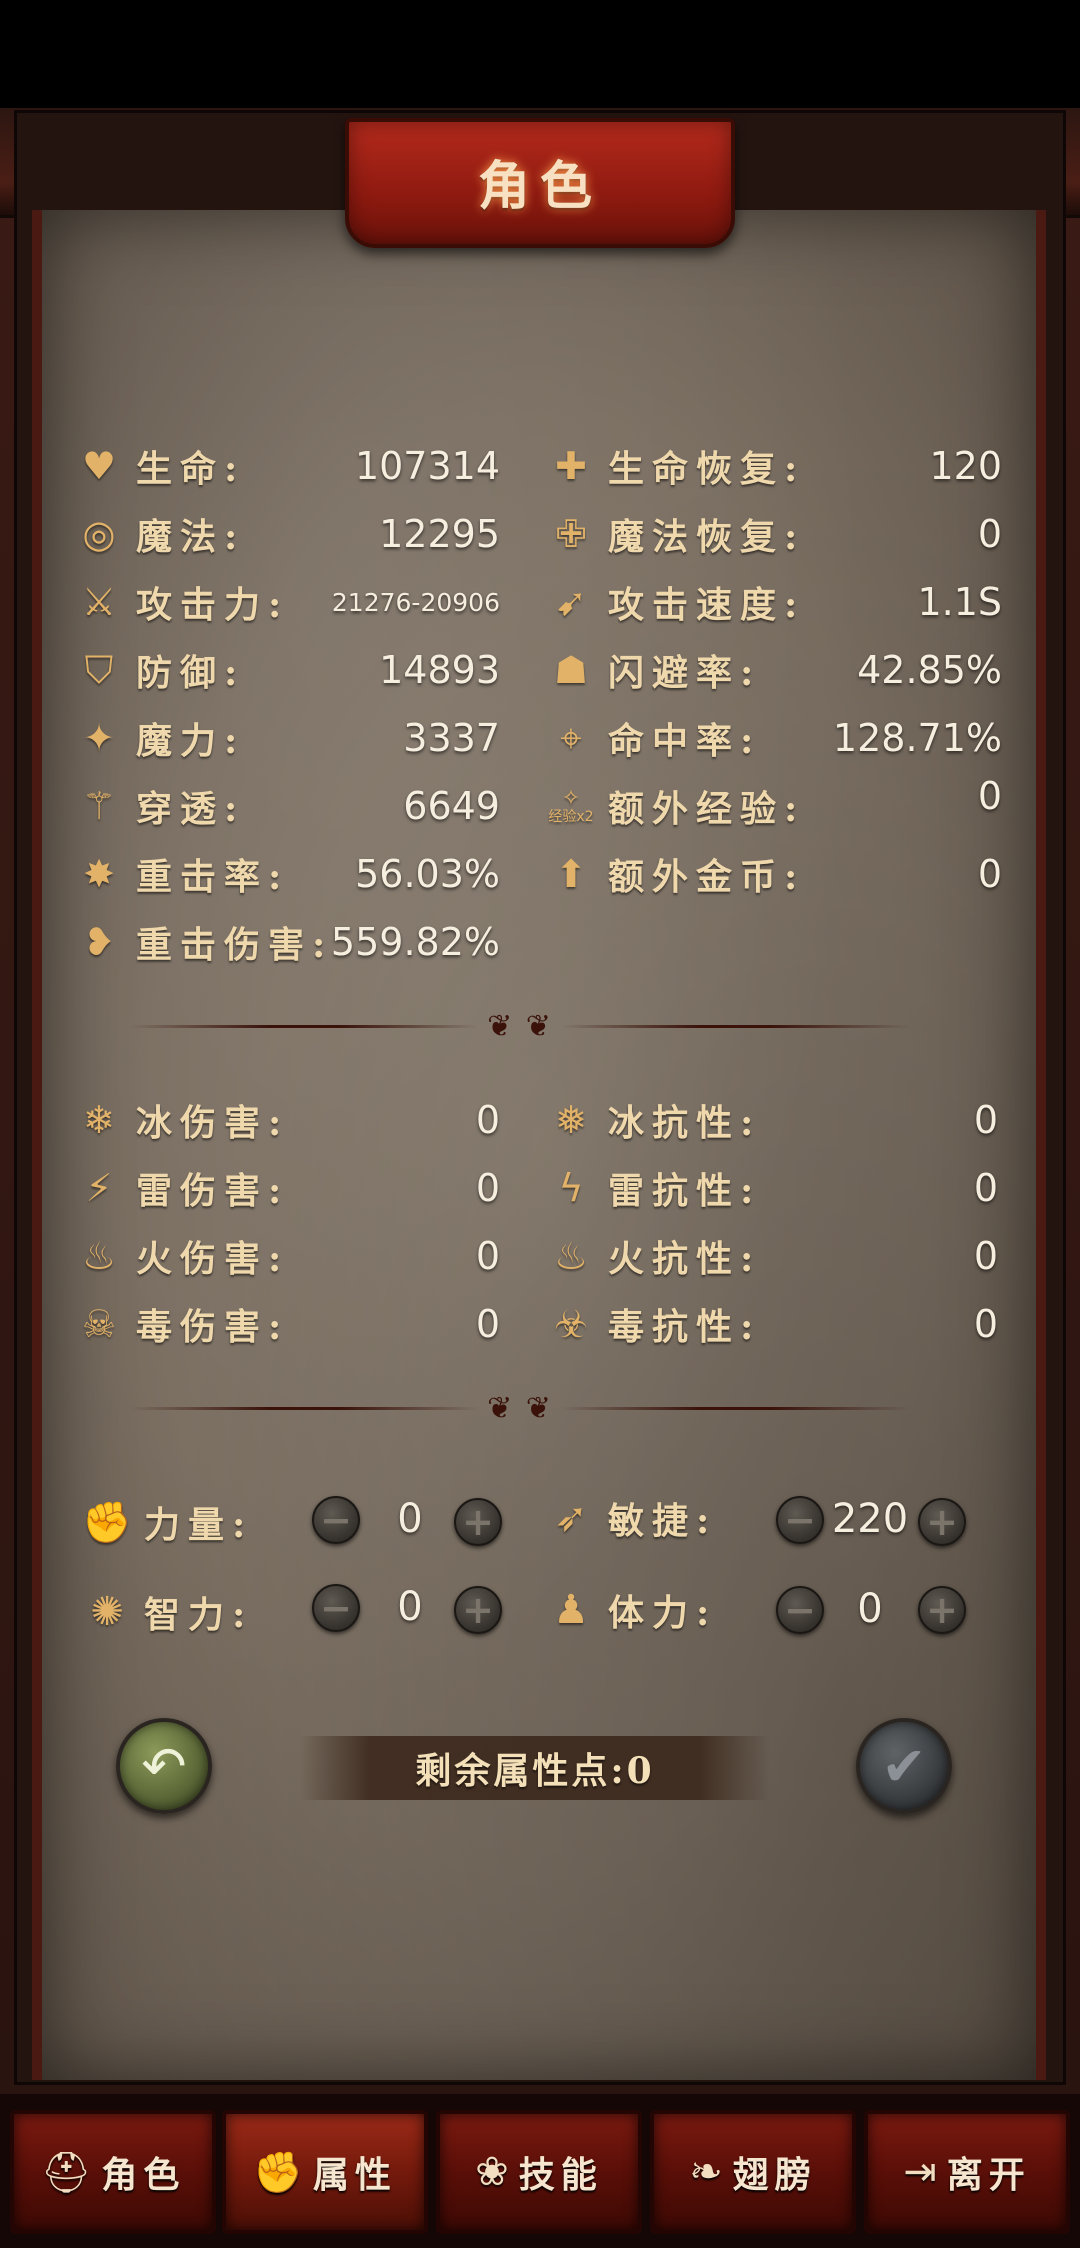 Image resolution: width=1080 pixels, height=2248 pixels. I want to click on magic-hand-icon: ✦, so click(99, 738).